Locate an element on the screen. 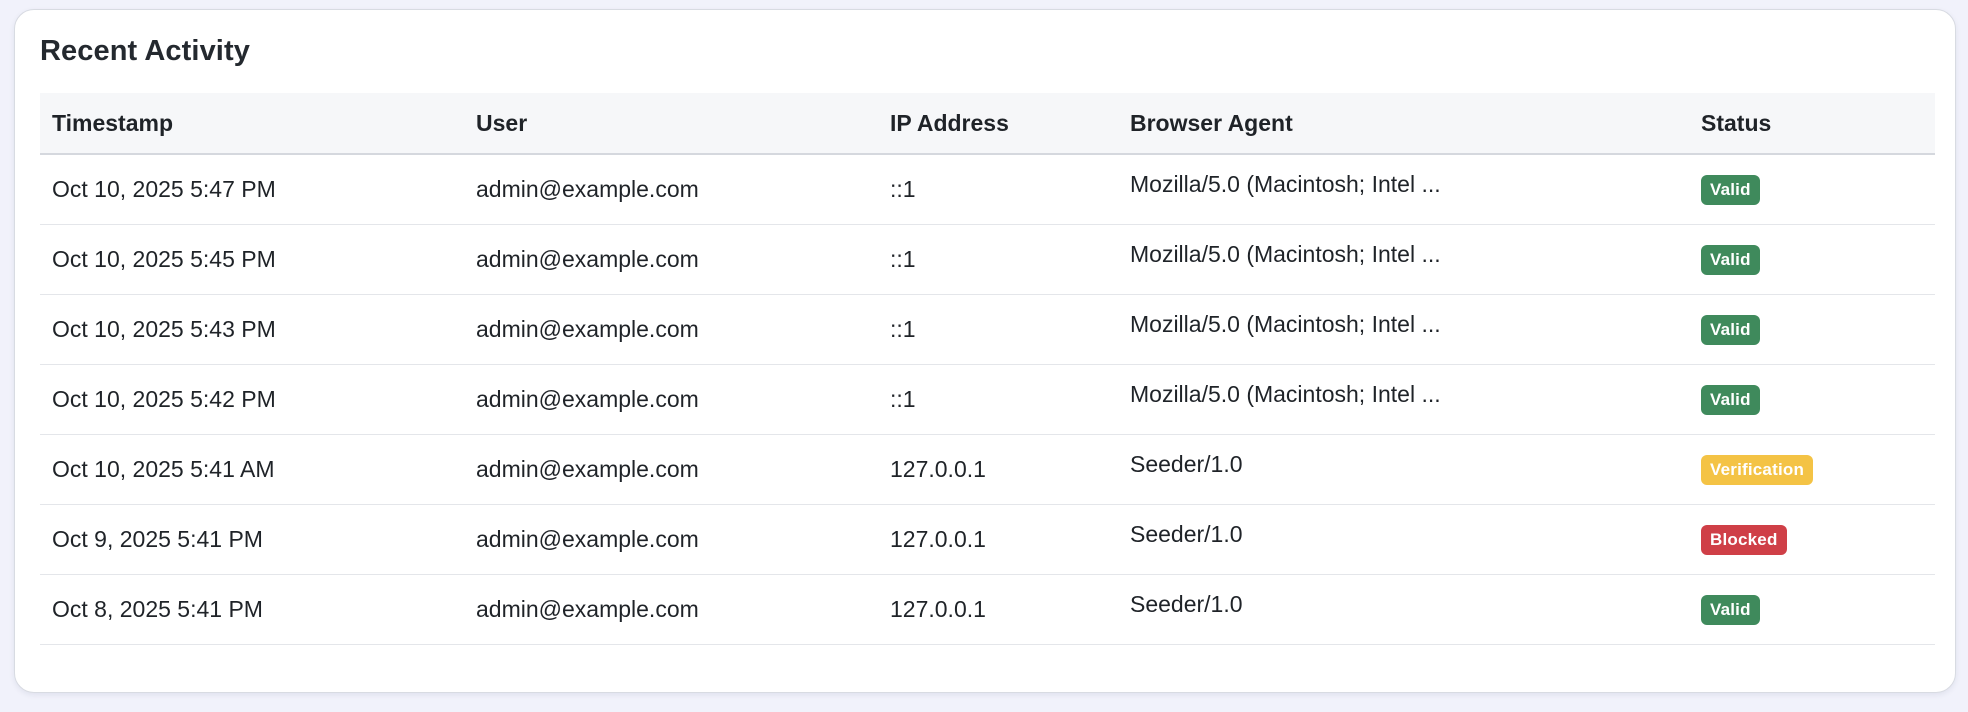  column-header-ip-address: IP Address is located at coordinates (998, 124).